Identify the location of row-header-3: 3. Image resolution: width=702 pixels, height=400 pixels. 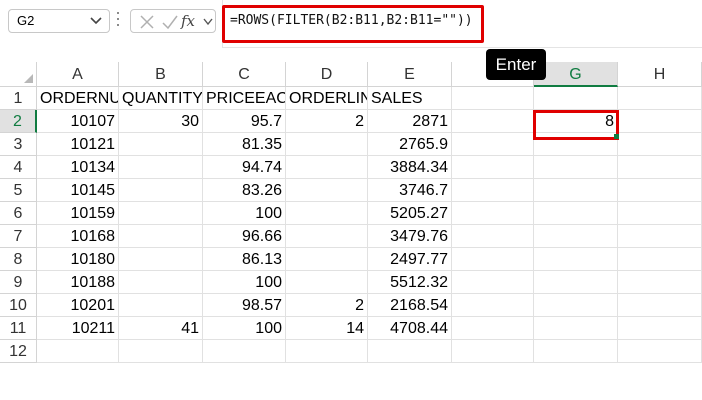
(18, 144).